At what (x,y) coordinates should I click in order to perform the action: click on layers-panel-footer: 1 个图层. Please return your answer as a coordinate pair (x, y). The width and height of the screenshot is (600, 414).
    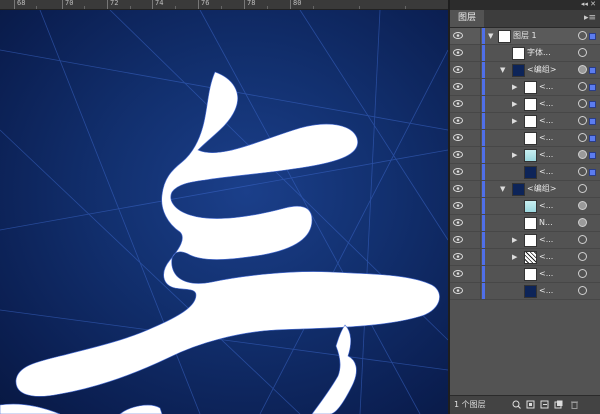
    Looking at the image, I should click on (525, 404).